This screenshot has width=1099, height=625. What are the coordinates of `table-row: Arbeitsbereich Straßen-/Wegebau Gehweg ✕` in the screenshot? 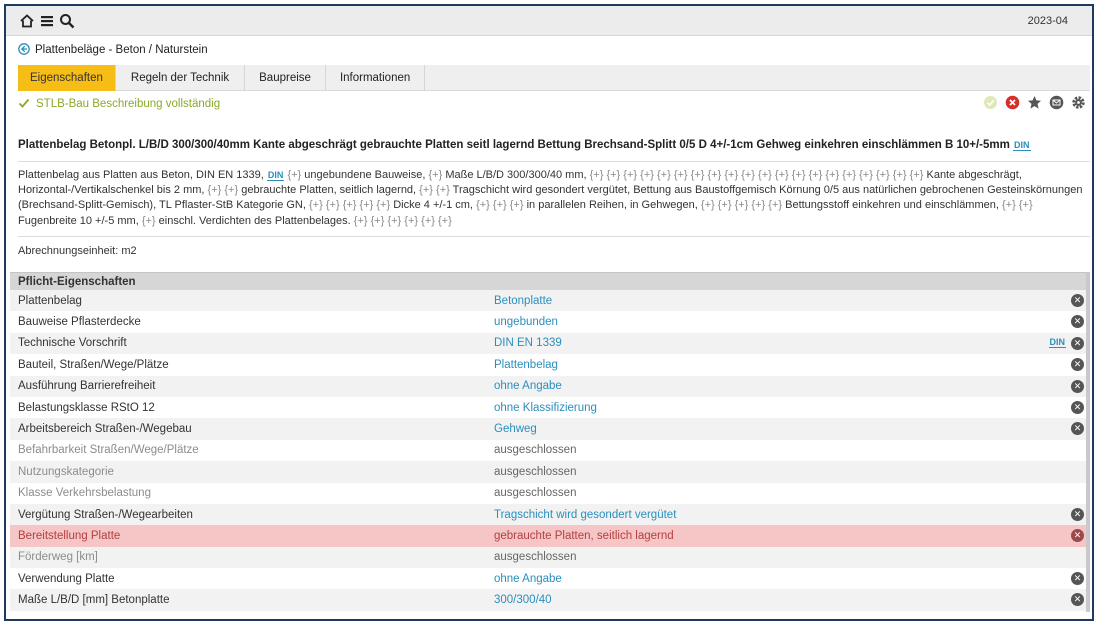 It's located at (550, 429).